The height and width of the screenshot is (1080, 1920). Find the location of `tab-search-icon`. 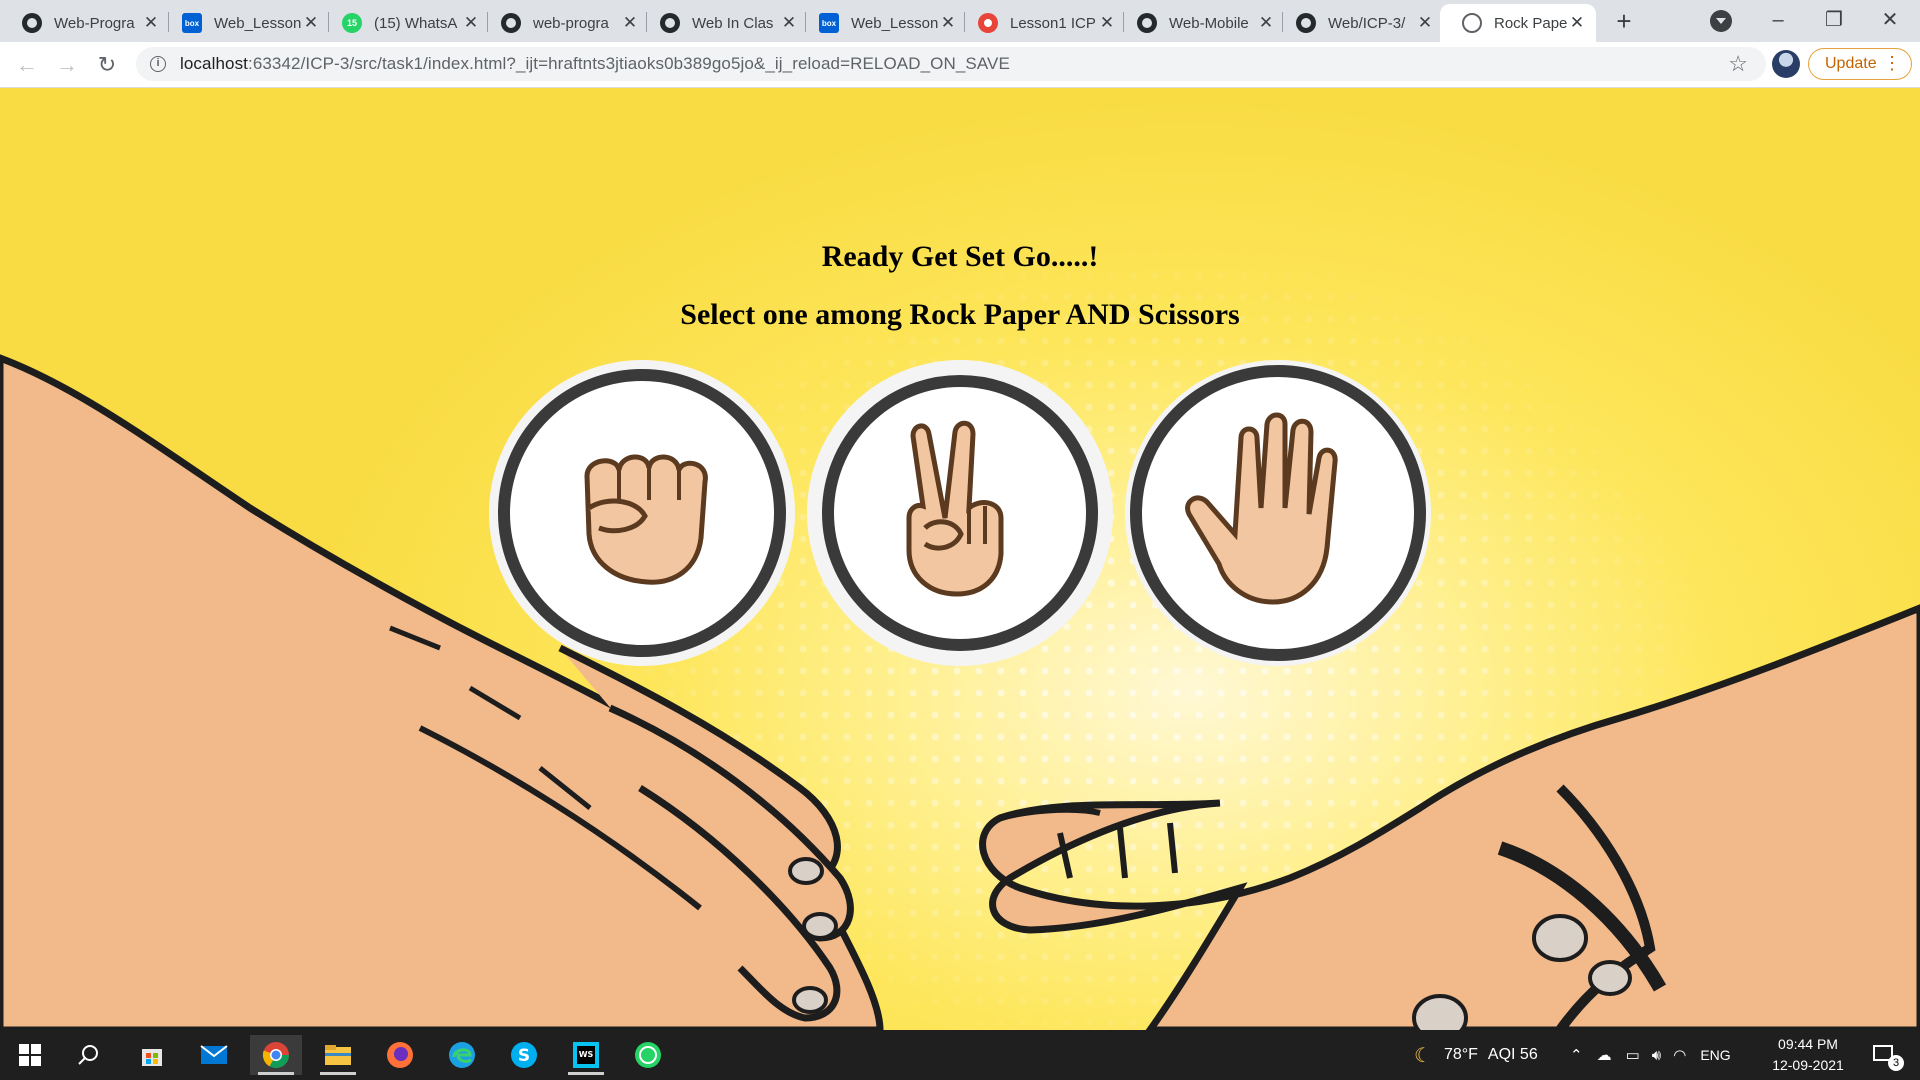

tab-search-icon is located at coordinates (1721, 21).